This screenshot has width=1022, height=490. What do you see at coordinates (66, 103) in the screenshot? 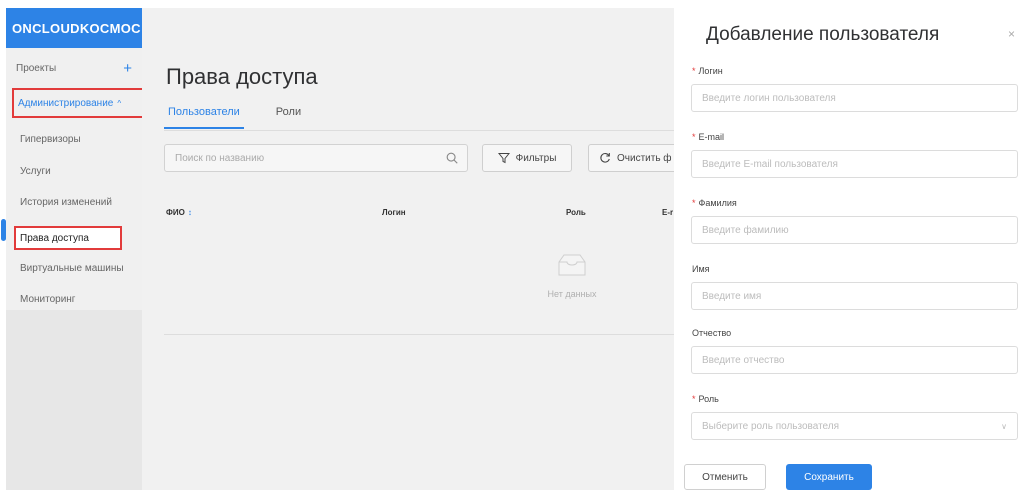
I see `sidebar-item-label: Администрирование` at bounding box center [66, 103].